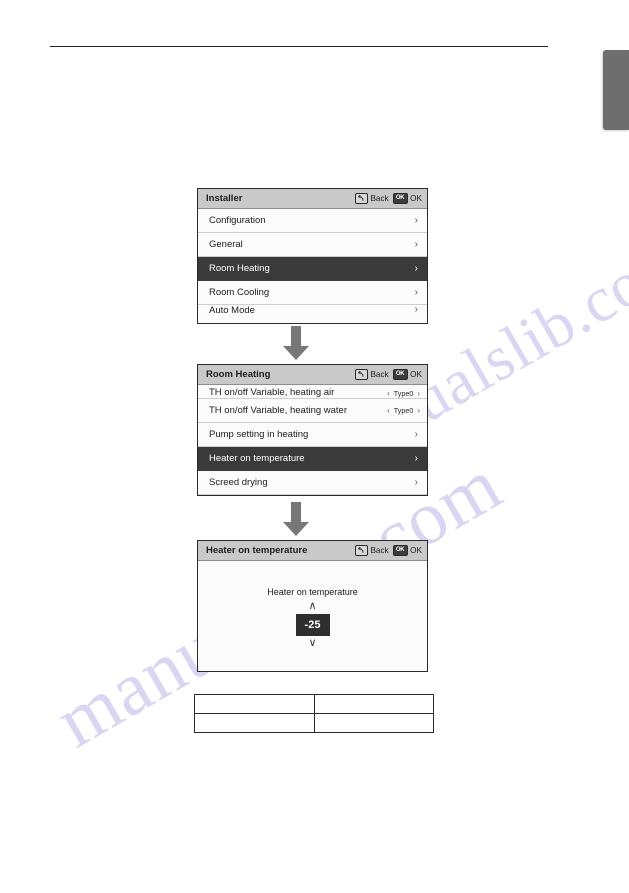  I want to click on screen-title: Room Heating, so click(238, 374).